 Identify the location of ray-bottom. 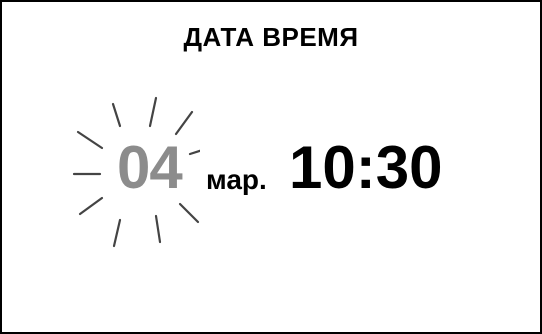
(158, 229).